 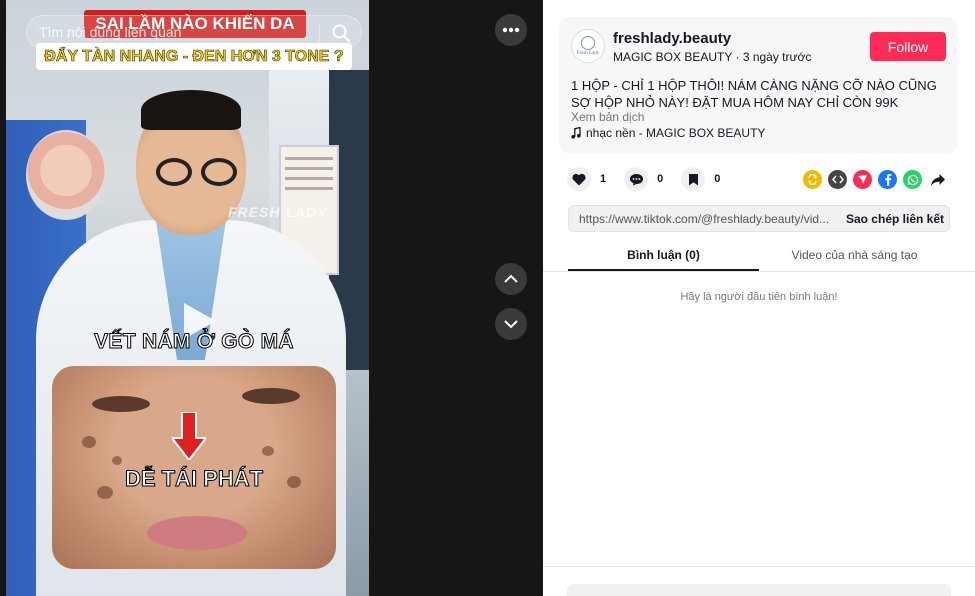 What do you see at coordinates (660, 179) in the screenshot?
I see `comment-count: 0` at bounding box center [660, 179].